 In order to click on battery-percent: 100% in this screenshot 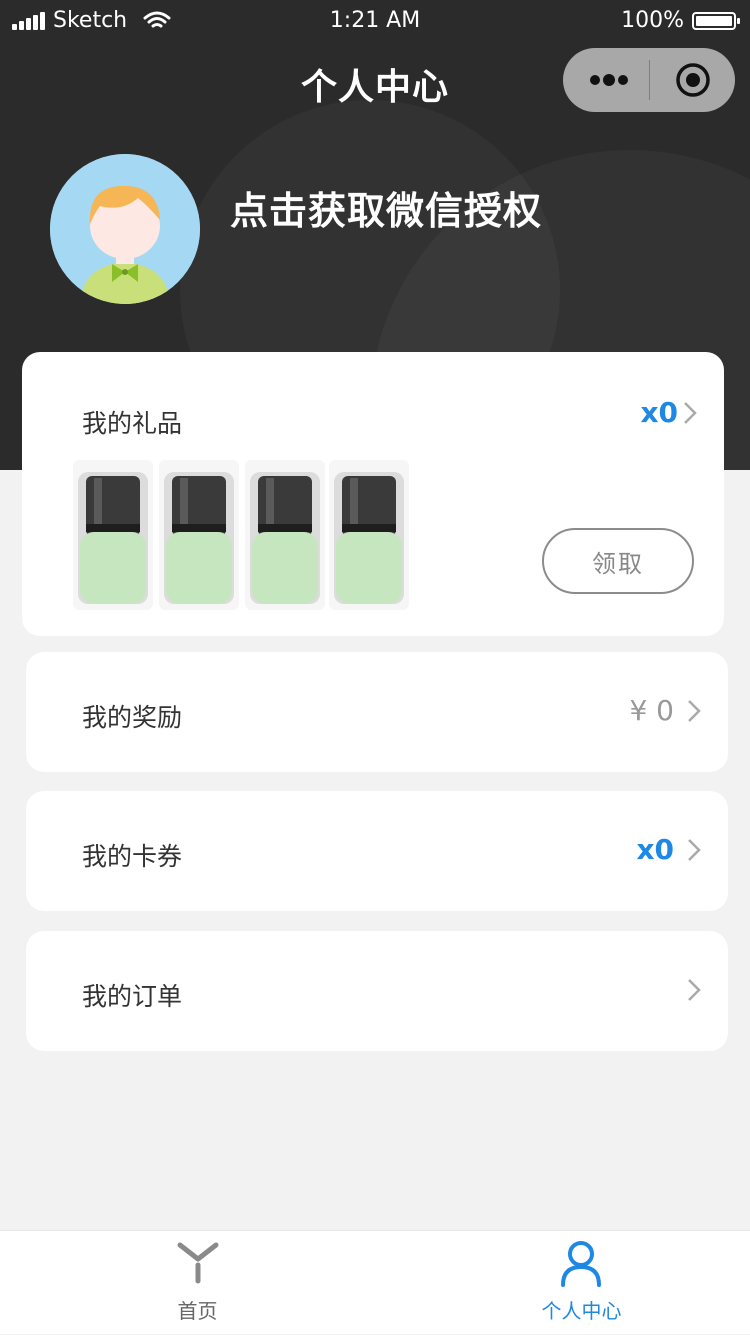, I will do `click(652, 20)`.